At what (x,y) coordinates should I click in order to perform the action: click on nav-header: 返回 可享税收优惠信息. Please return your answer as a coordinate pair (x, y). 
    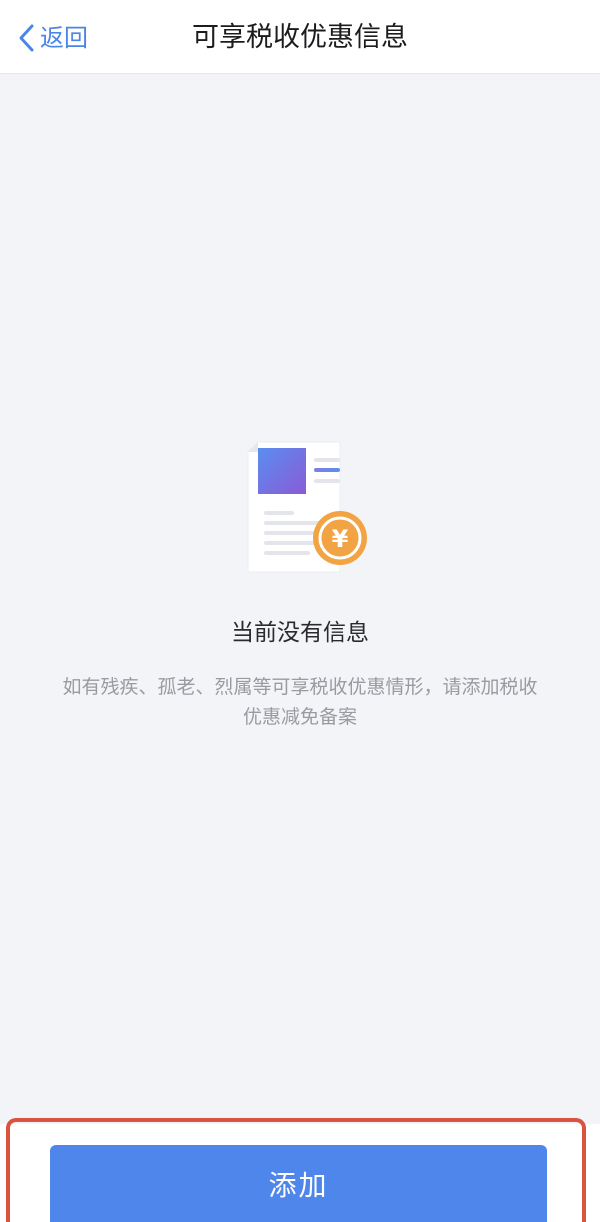
    Looking at the image, I should click on (300, 37).